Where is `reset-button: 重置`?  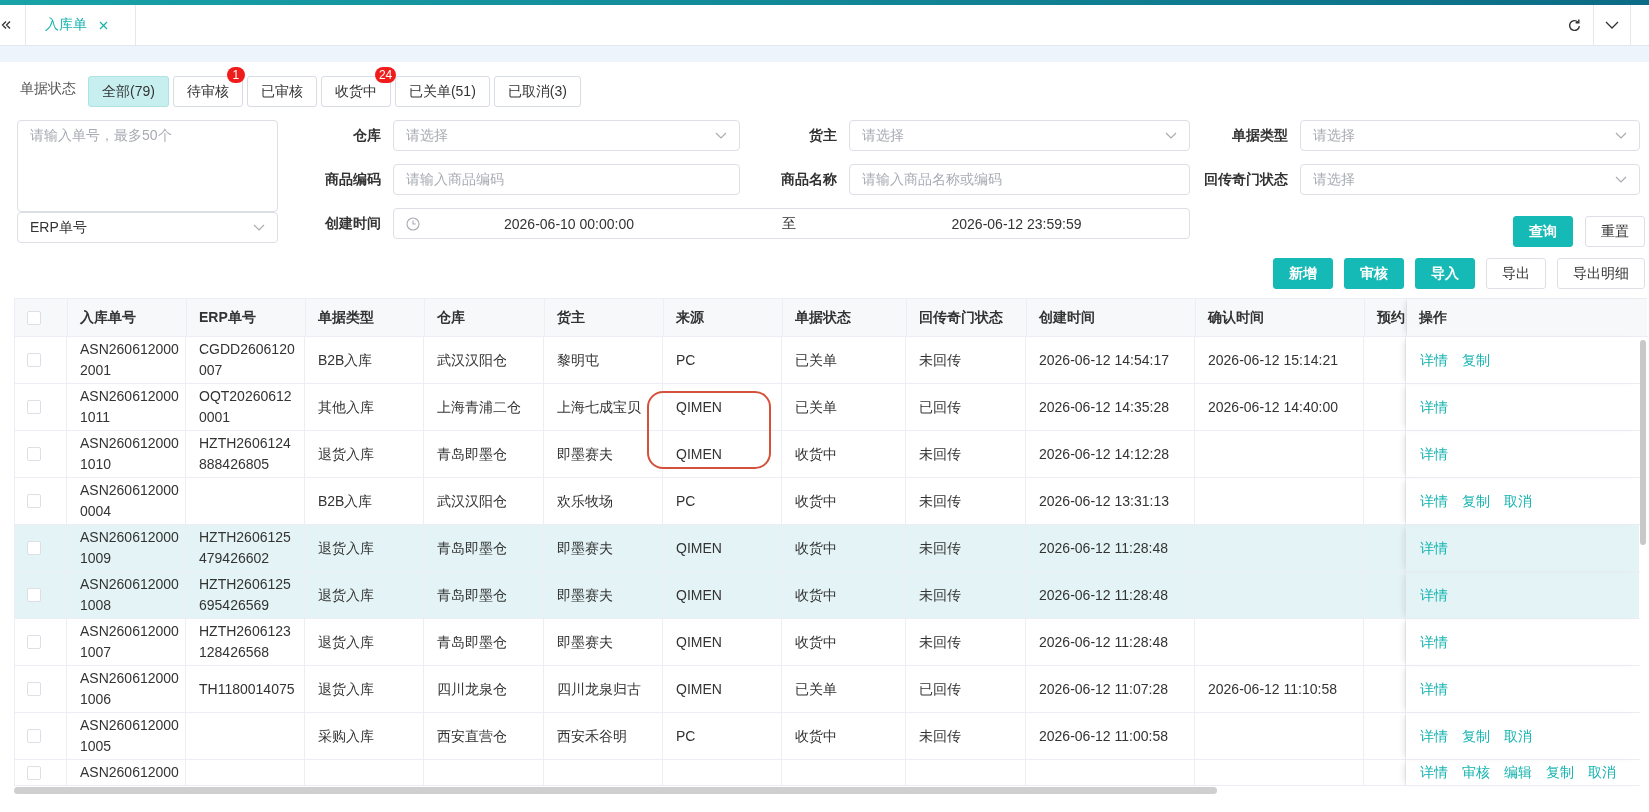 reset-button: 重置 is located at coordinates (1615, 231).